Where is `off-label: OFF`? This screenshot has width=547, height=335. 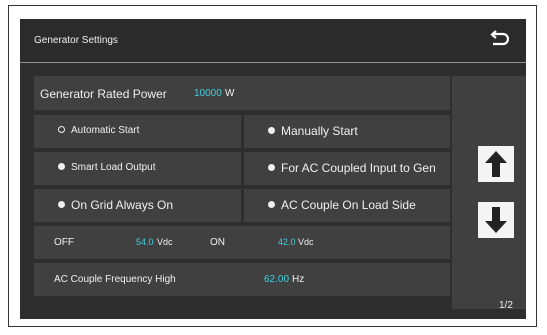
off-label: OFF is located at coordinates (64, 242).